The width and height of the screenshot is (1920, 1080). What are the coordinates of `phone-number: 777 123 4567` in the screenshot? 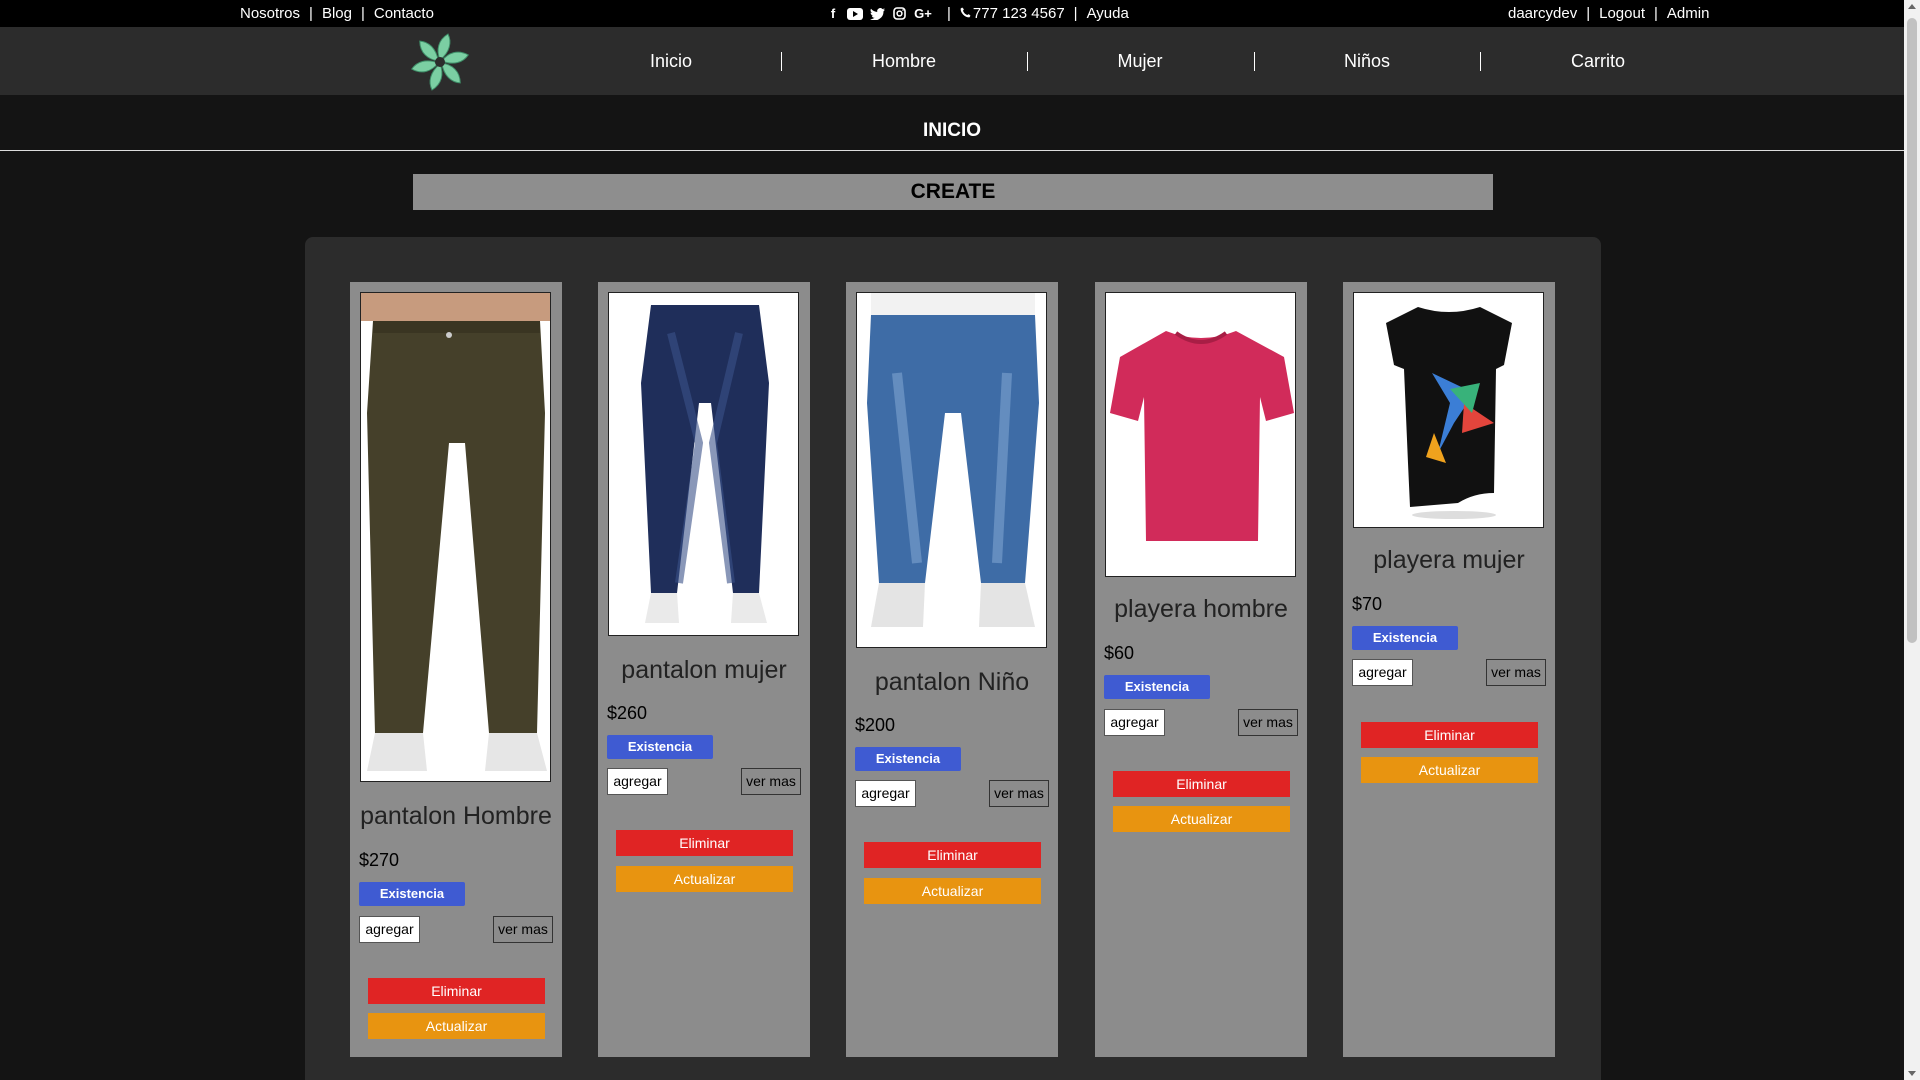 It's located at (1018, 13).